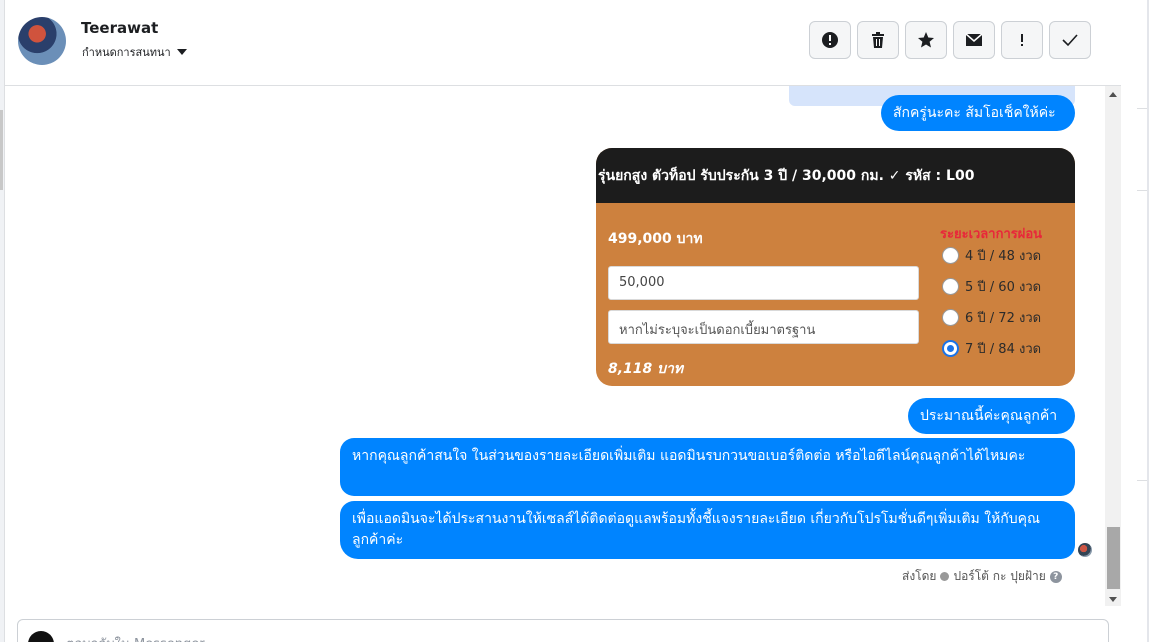  Describe the element at coordinates (1135, 321) in the screenshot. I see `right-sidebar-edge` at that location.